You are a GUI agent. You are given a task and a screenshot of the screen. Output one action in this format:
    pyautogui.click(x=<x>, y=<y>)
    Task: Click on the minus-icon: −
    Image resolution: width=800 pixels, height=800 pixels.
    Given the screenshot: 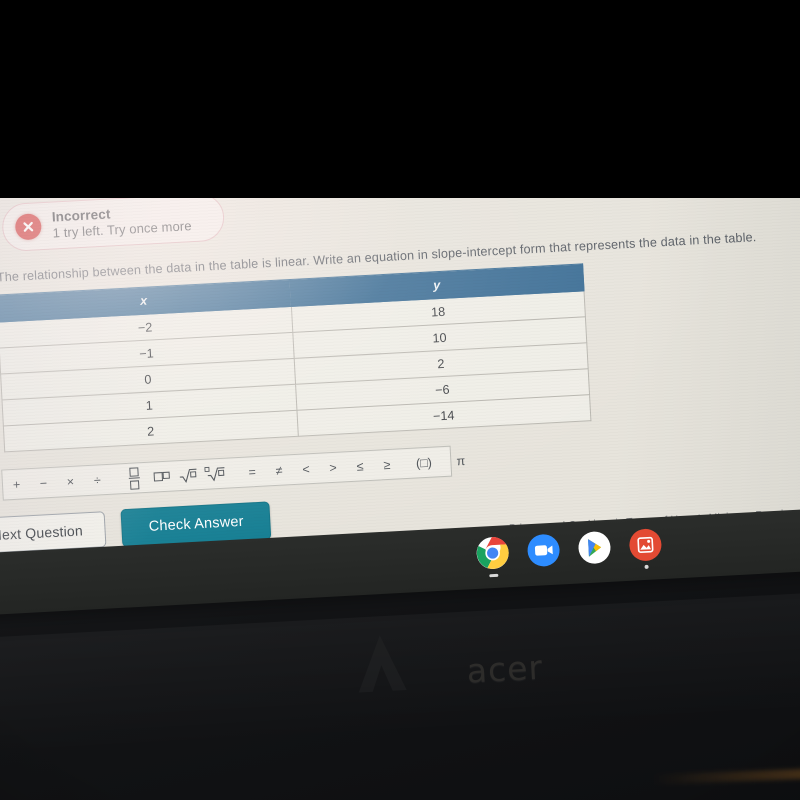 What is the action you would take?
    pyautogui.click(x=43, y=483)
    